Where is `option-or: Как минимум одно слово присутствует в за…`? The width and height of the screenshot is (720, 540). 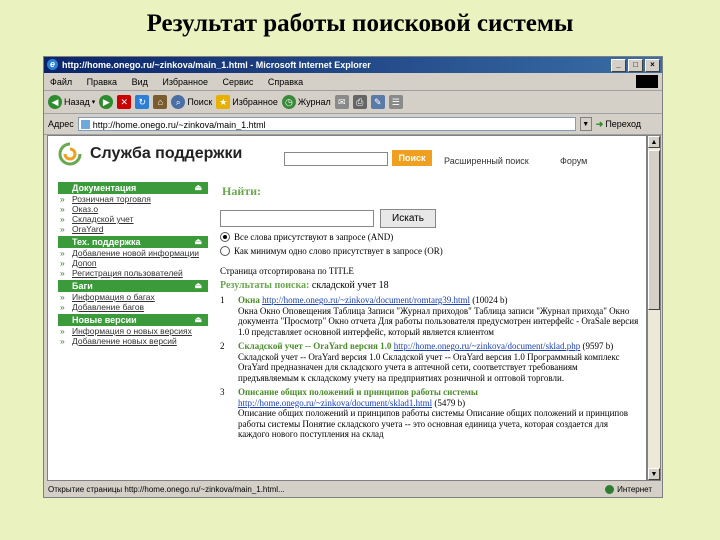
option-or: Как минимум одно слово присутствует в за… is located at coordinates (430, 251).